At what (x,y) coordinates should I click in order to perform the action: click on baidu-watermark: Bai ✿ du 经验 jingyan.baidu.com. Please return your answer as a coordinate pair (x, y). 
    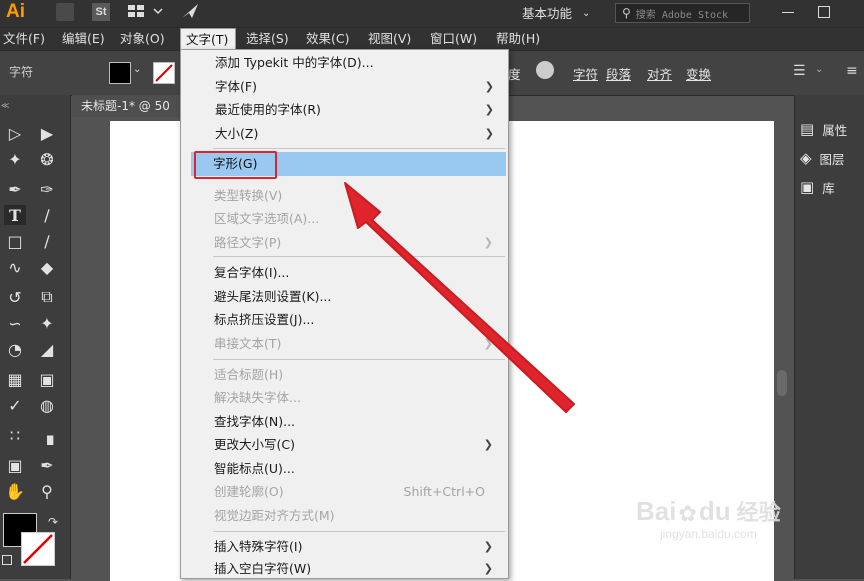
    Looking at the image, I should click on (708, 518).